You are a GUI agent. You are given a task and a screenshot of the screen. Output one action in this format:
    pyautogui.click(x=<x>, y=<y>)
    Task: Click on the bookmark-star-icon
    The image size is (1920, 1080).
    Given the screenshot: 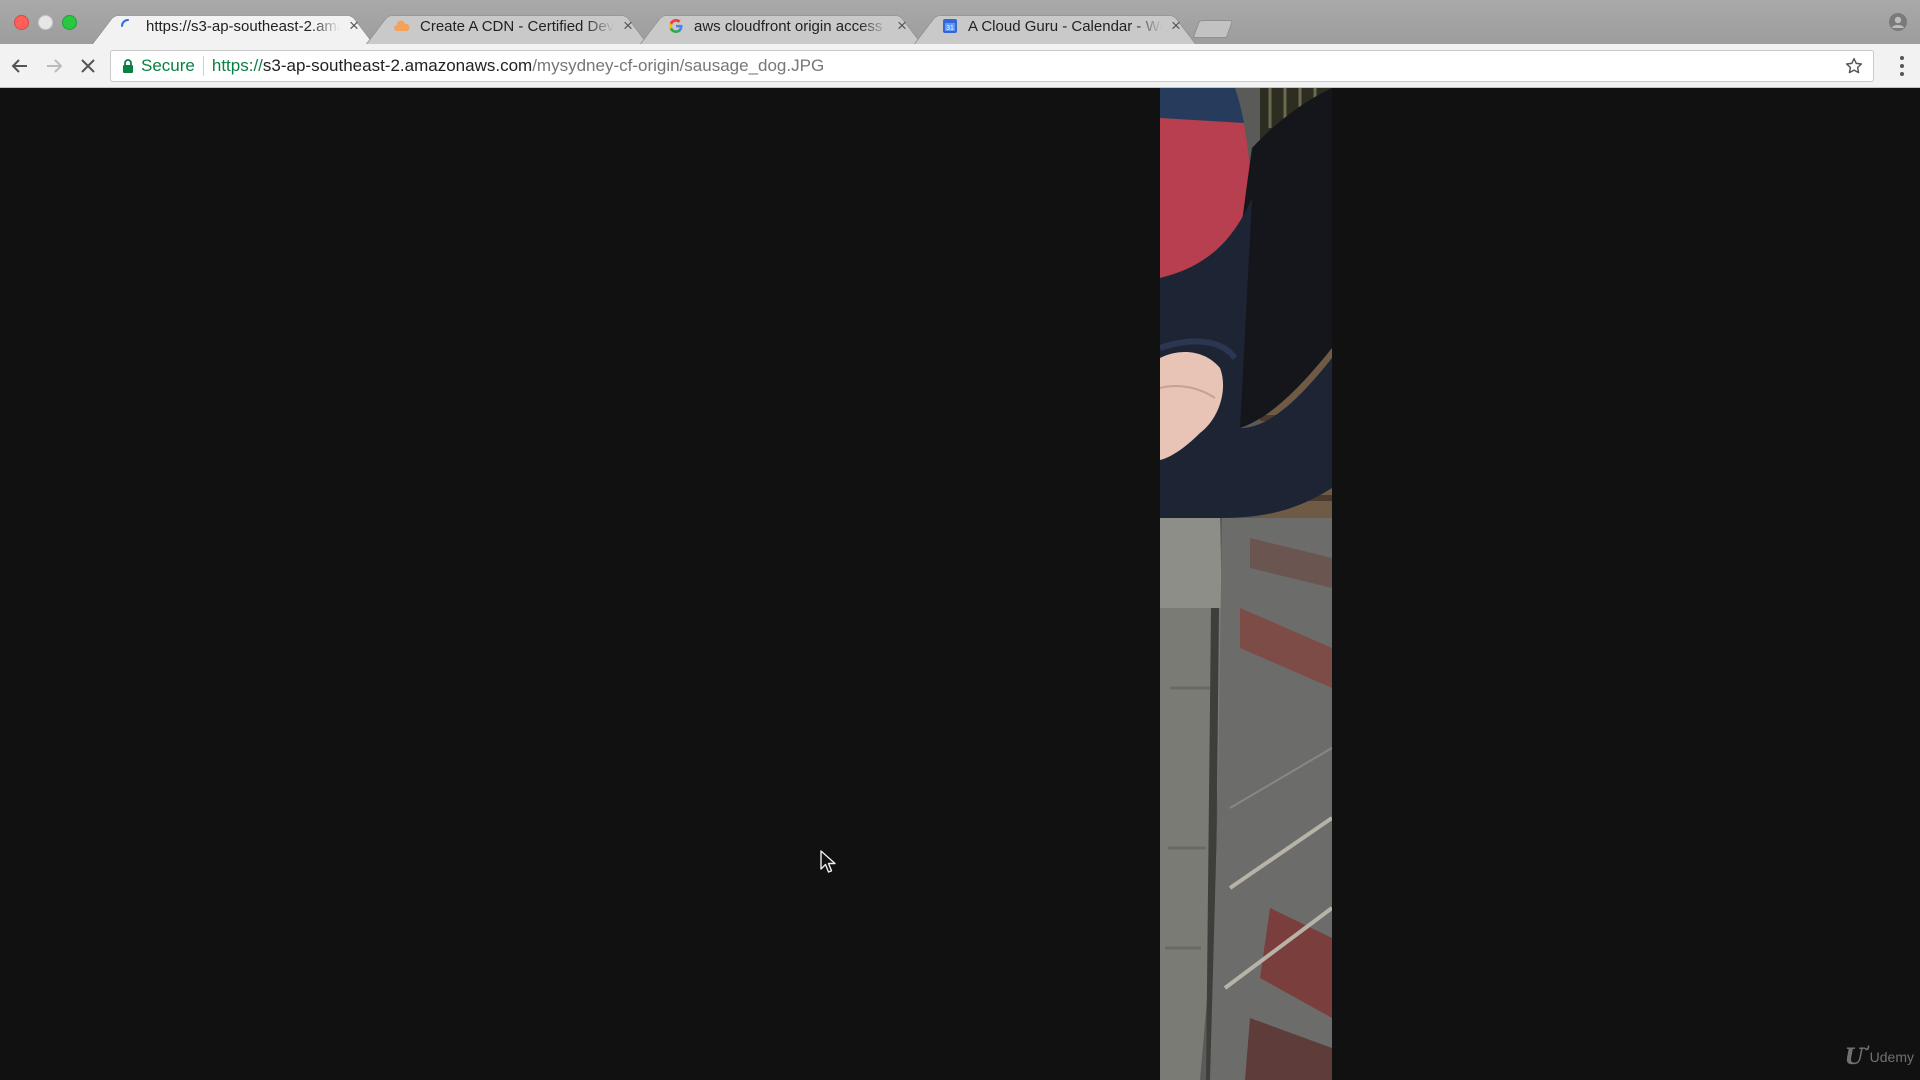 What is the action you would take?
    pyautogui.click(x=1854, y=66)
    